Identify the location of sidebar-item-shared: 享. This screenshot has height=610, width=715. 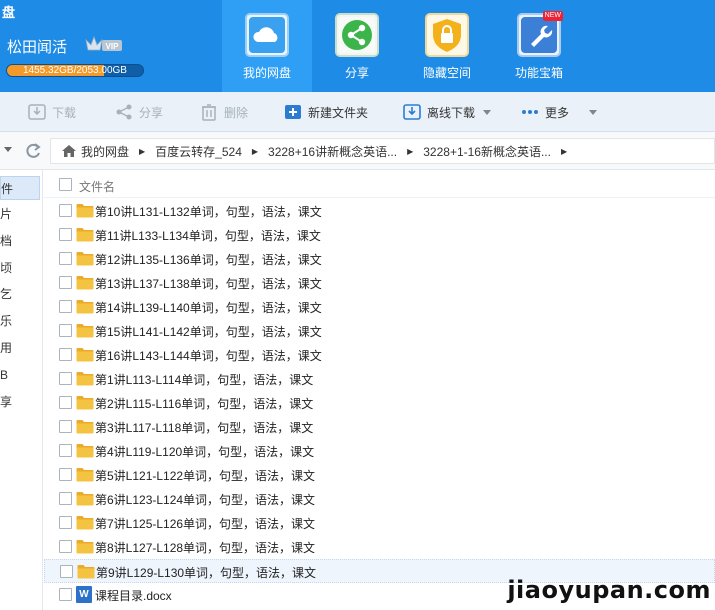
(21, 402).